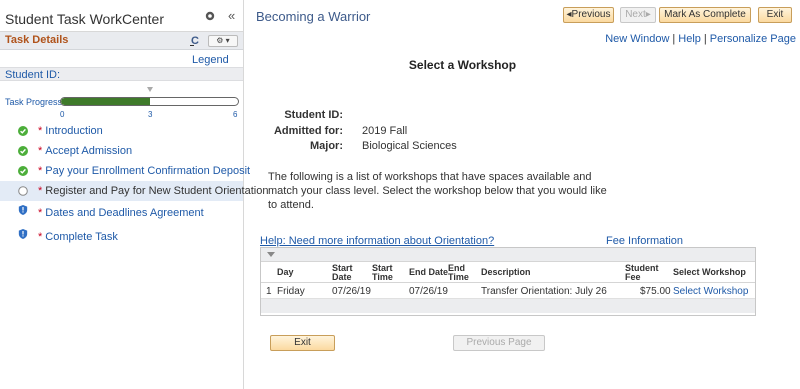 The width and height of the screenshot is (800, 389). Describe the element at coordinates (753, 39) in the screenshot. I see `personalize-page-link: Personalize Page` at that location.